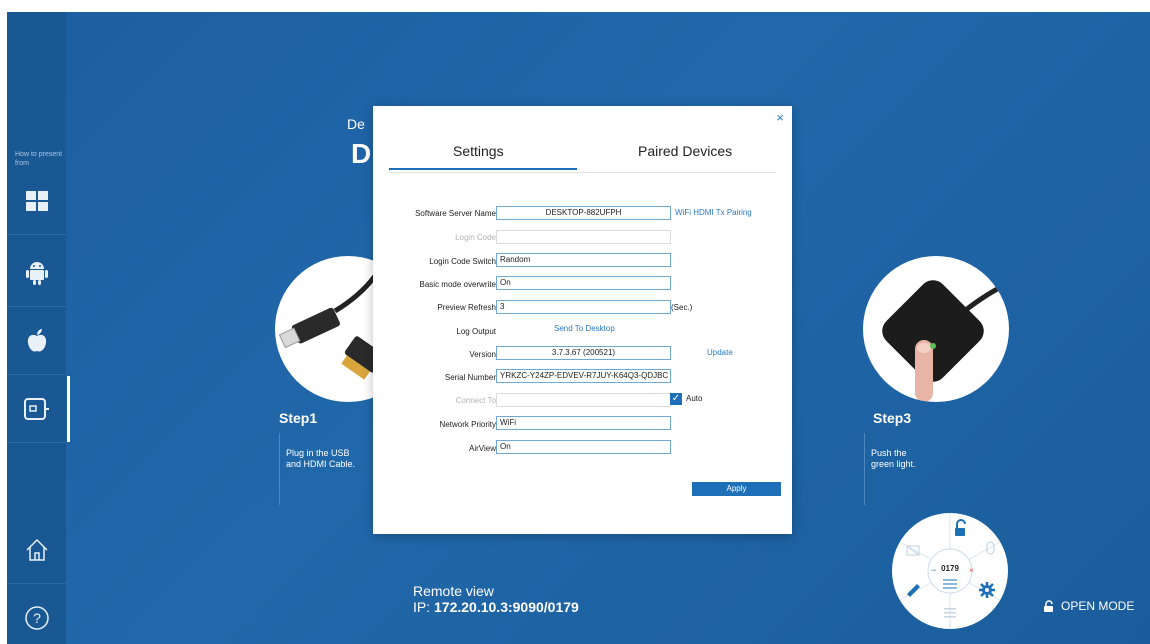 This screenshot has width=1150, height=644. Describe the element at coordinates (583, 213) in the screenshot. I see `server-name-field: DESKTOP-882UFPH` at that location.